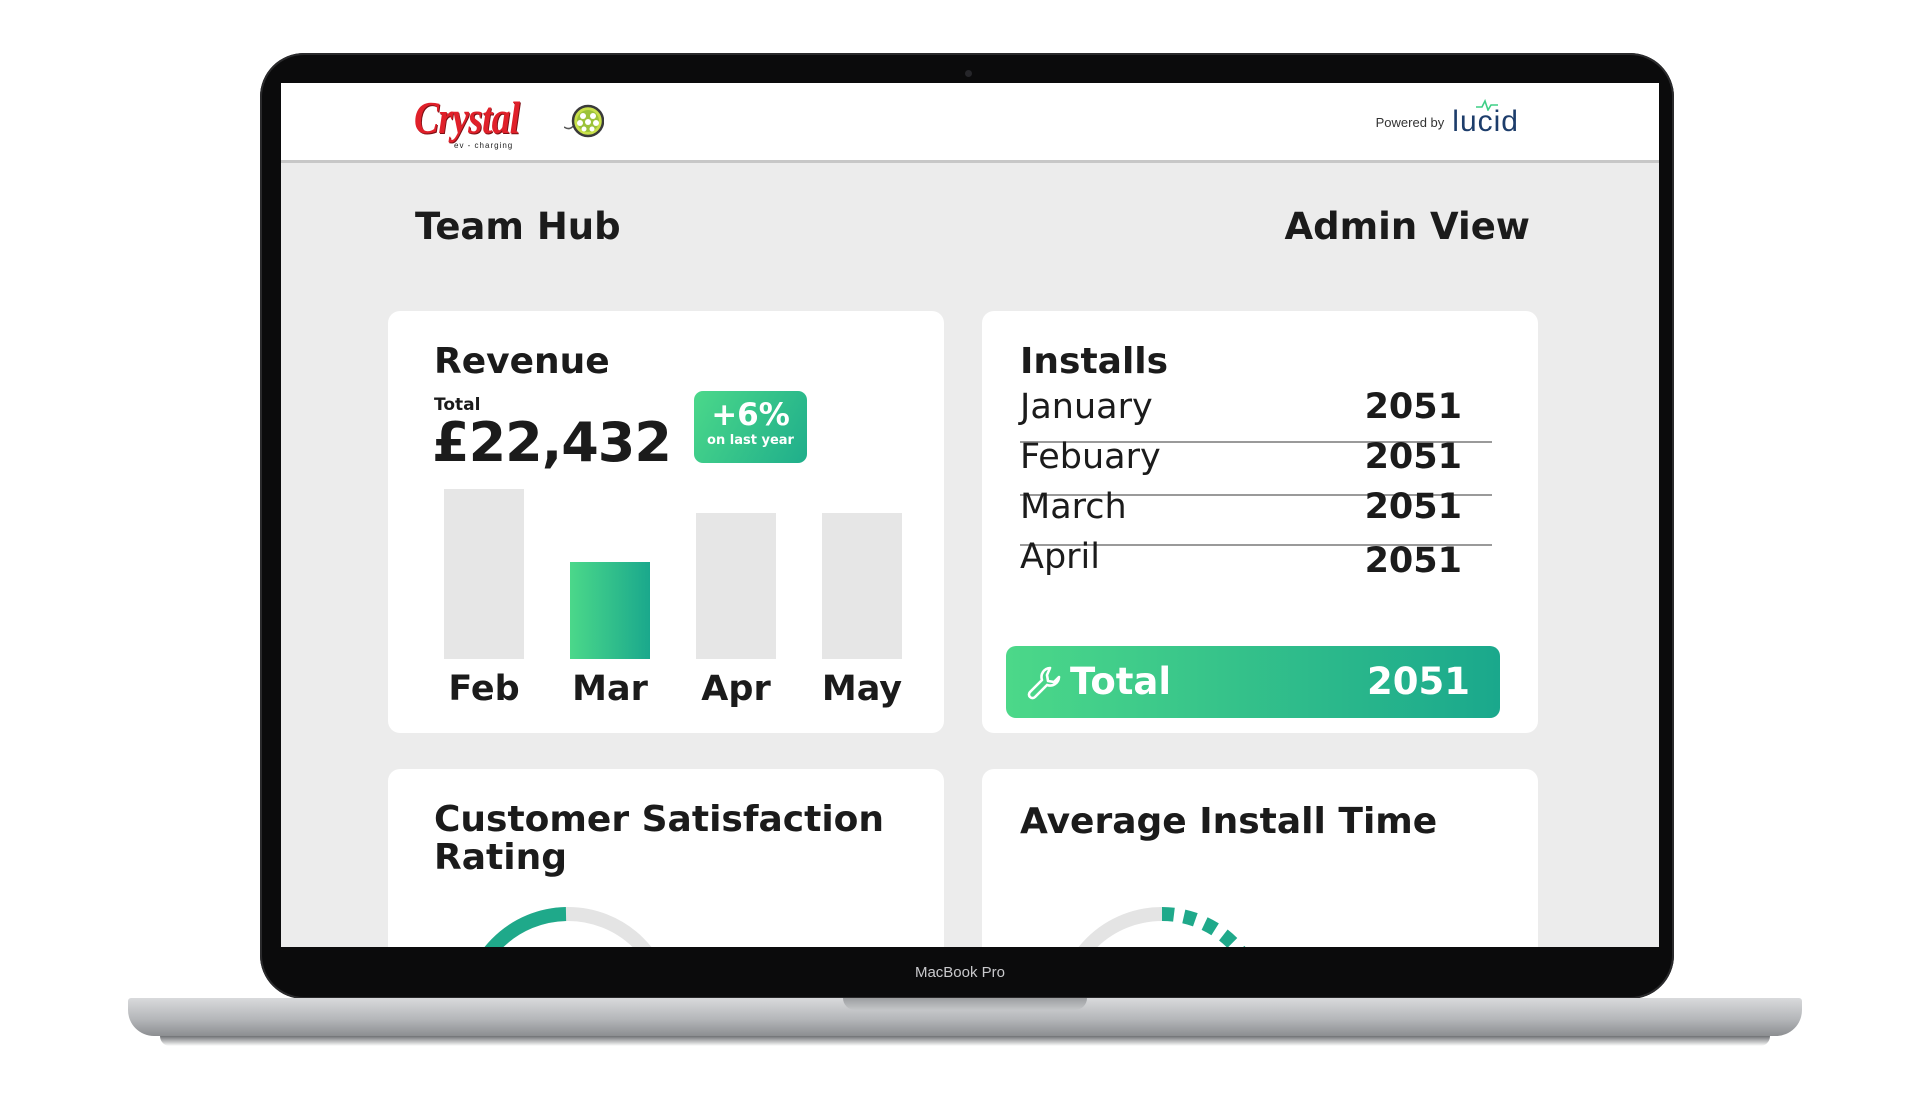  What do you see at coordinates (862, 689) in the screenshot?
I see `revenue-bar-label: May` at bounding box center [862, 689].